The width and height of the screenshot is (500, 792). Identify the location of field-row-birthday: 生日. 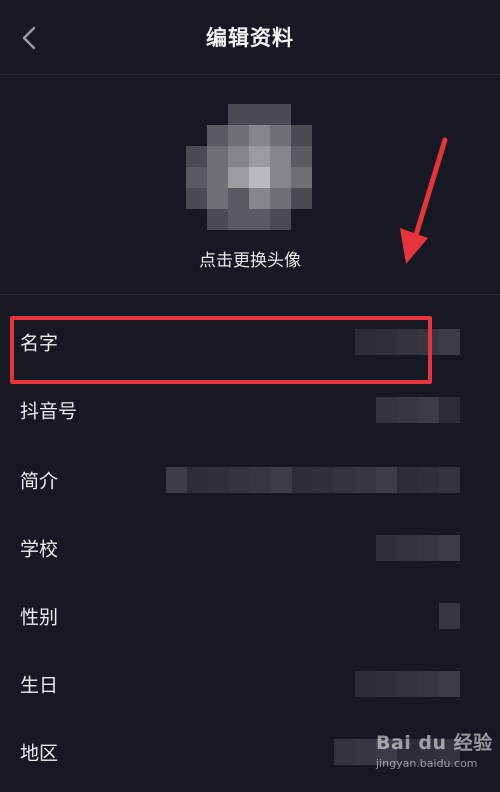
(250, 684).